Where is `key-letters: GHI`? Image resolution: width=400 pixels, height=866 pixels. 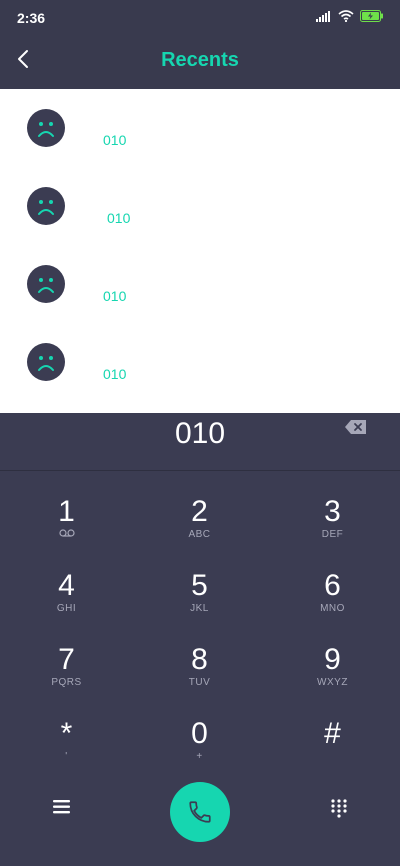 key-letters: GHI is located at coordinates (66, 608).